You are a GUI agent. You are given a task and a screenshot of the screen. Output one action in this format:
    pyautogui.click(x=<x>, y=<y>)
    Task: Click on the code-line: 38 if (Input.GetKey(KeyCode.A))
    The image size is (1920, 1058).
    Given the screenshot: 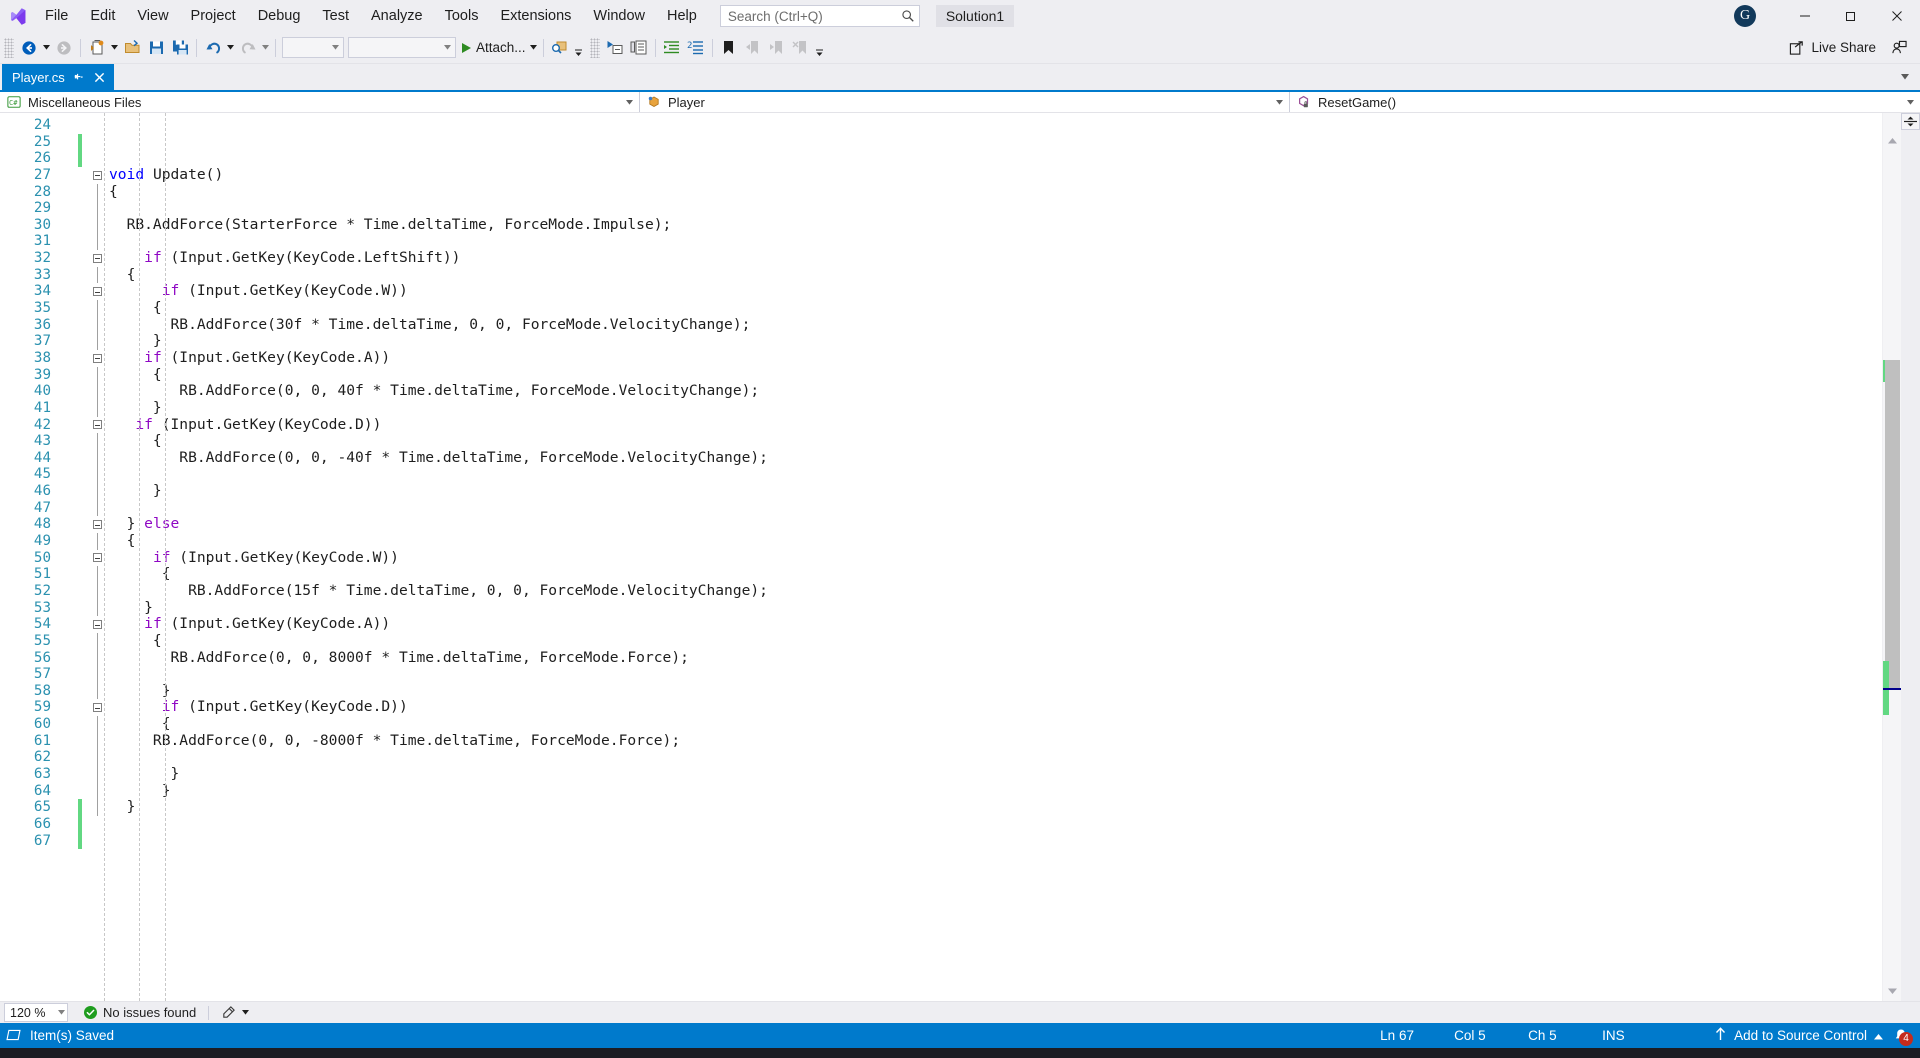 What is the action you would take?
    pyautogui.click(x=941, y=358)
    